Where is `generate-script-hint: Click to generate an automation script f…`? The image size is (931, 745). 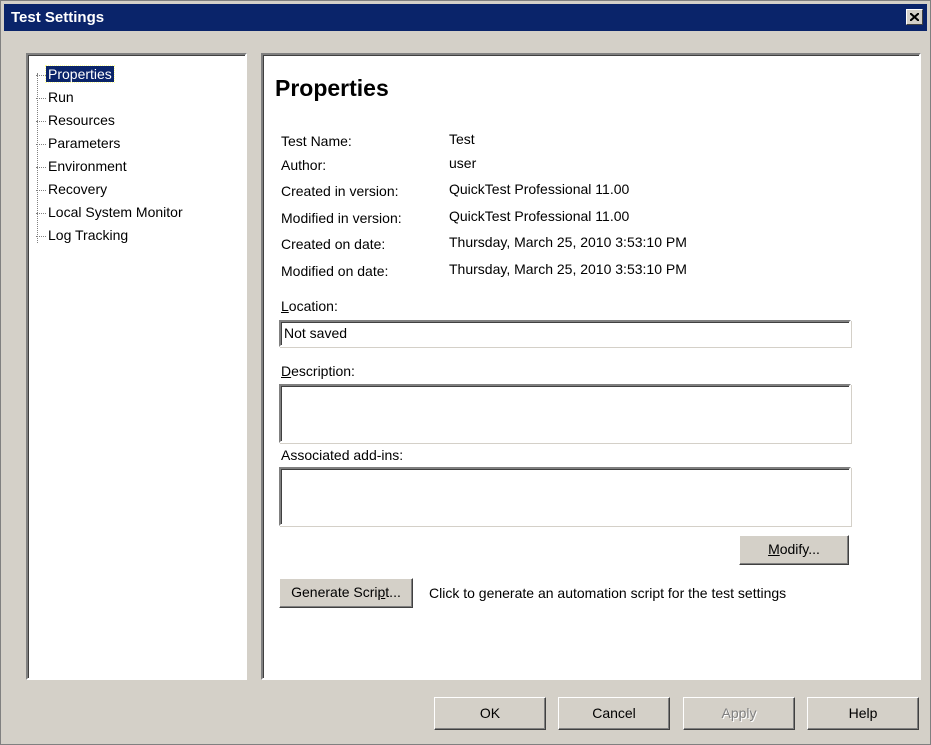 generate-script-hint: Click to generate an automation script f… is located at coordinates (608, 593).